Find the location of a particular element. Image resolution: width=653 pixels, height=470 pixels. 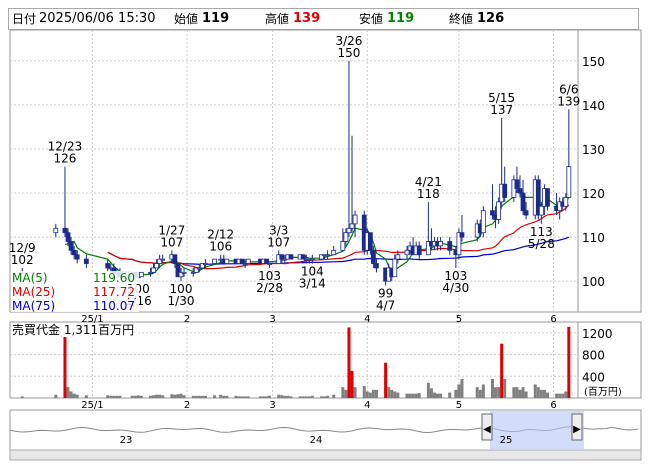

annotation-date: 5/28 is located at coordinates (541, 244).